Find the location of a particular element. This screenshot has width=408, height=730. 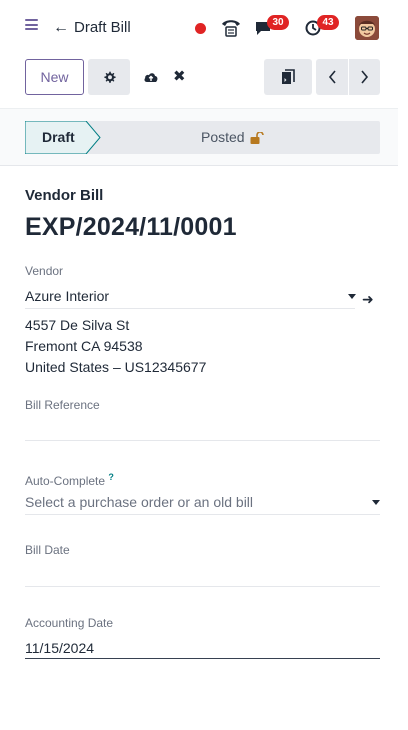

statusbar: Draft Posted is located at coordinates (202, 137).